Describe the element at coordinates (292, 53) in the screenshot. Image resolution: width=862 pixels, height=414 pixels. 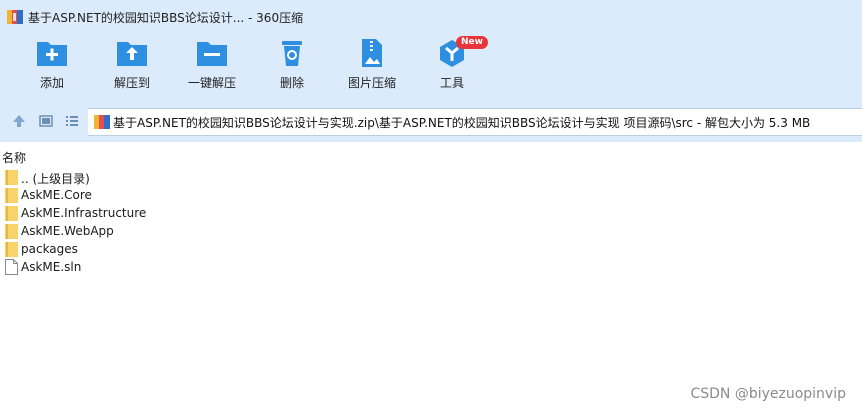
I see `trash-icon` at that location.